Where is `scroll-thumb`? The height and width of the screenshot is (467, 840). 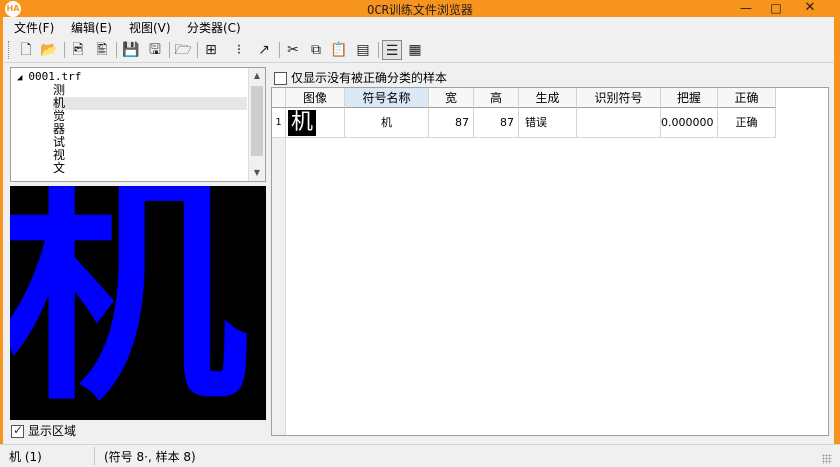
scroll-thumb is located at coordinates (257, 121).